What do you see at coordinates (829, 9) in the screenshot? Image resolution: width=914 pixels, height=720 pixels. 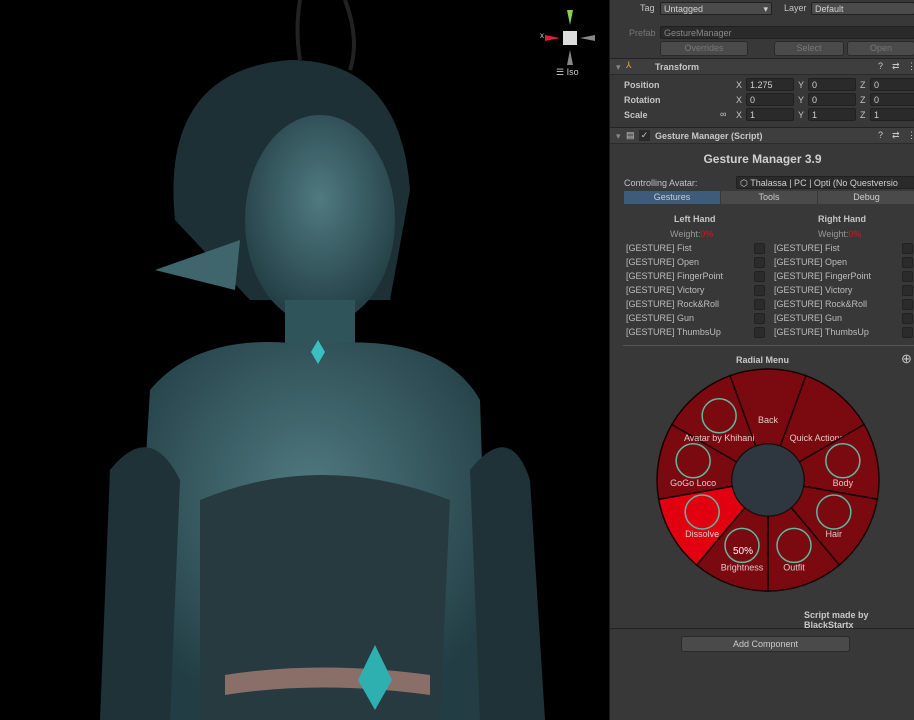 I see `layer-value: Default` at bounding box center [829, 9].